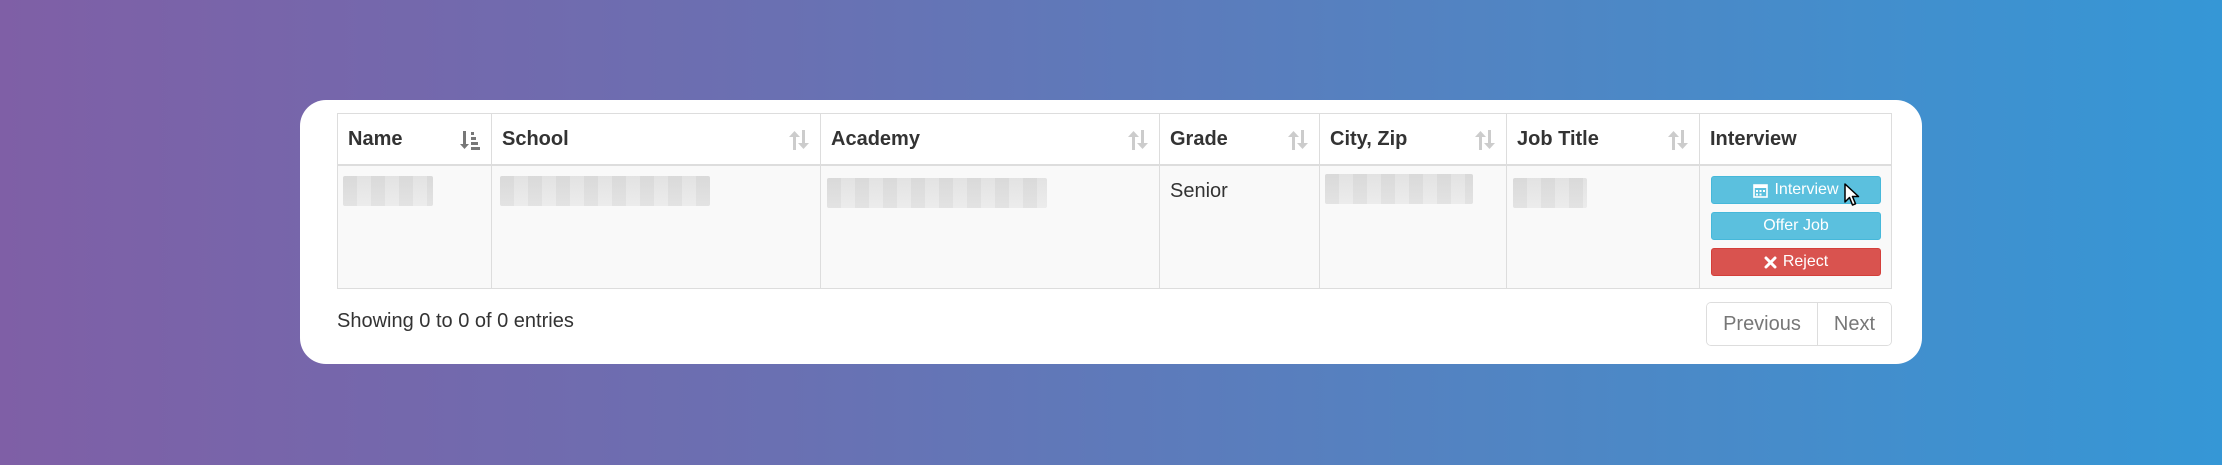 The image size is (2222, 465). Describe the element at coordinates (1550, 193) in the screenshot. I see `redacted-job-title` at that location.